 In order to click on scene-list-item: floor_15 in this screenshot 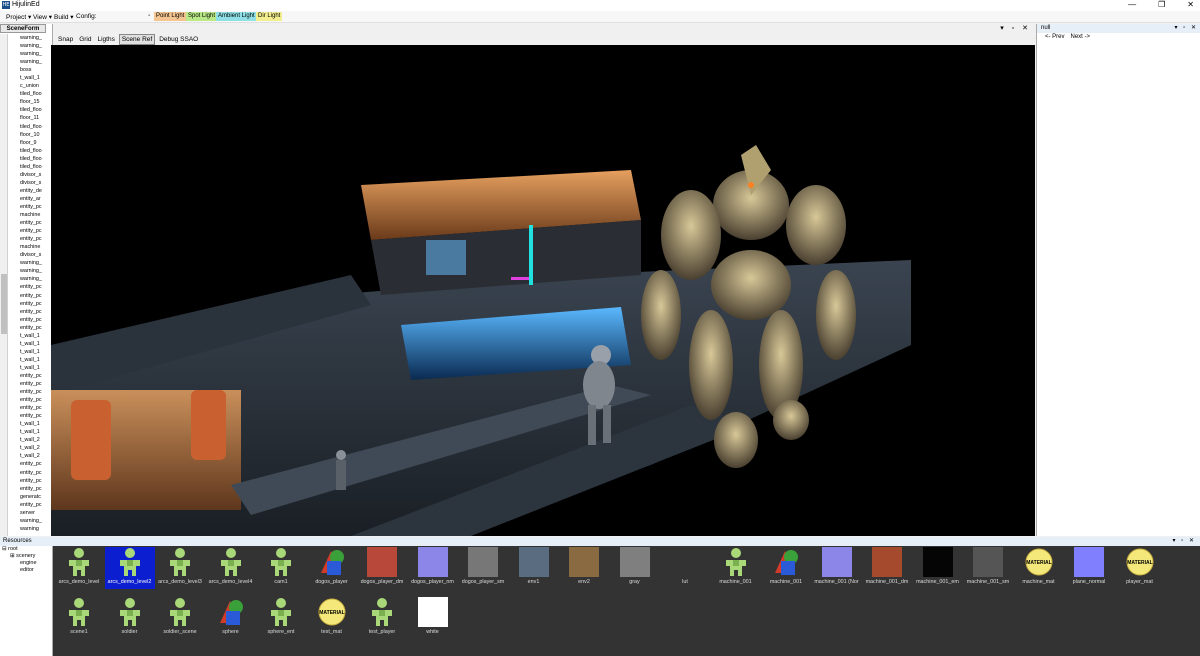, I will do `click(35, 102)`.